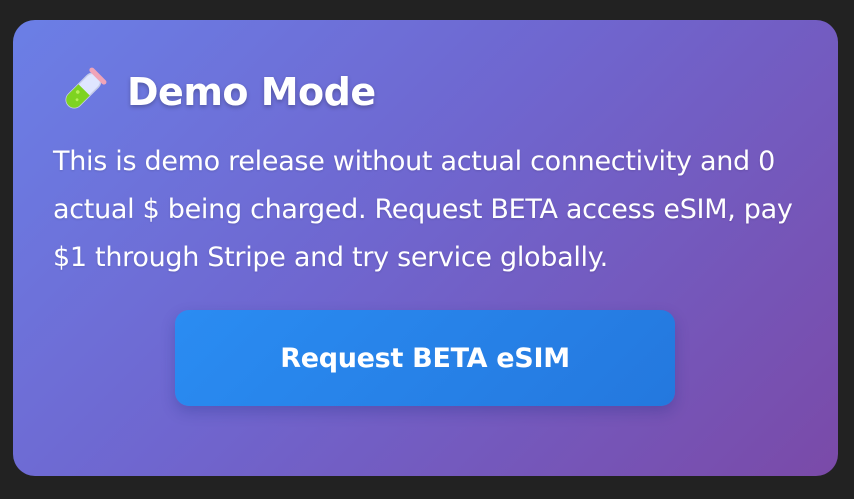  What do you see at coordinates (251, 92) in the screenshot?
I see `card-title: Demo Mode` at bounding box center [251, 92].